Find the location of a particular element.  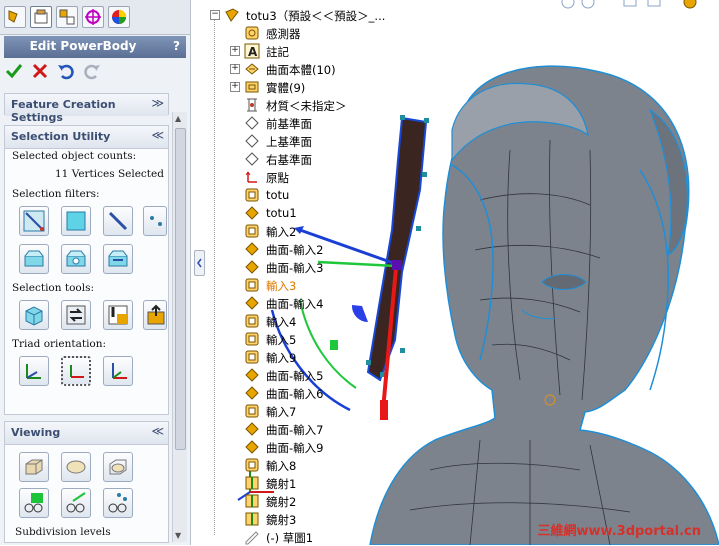

tree-item-label: 註記 is located at coordinates (277, 52).